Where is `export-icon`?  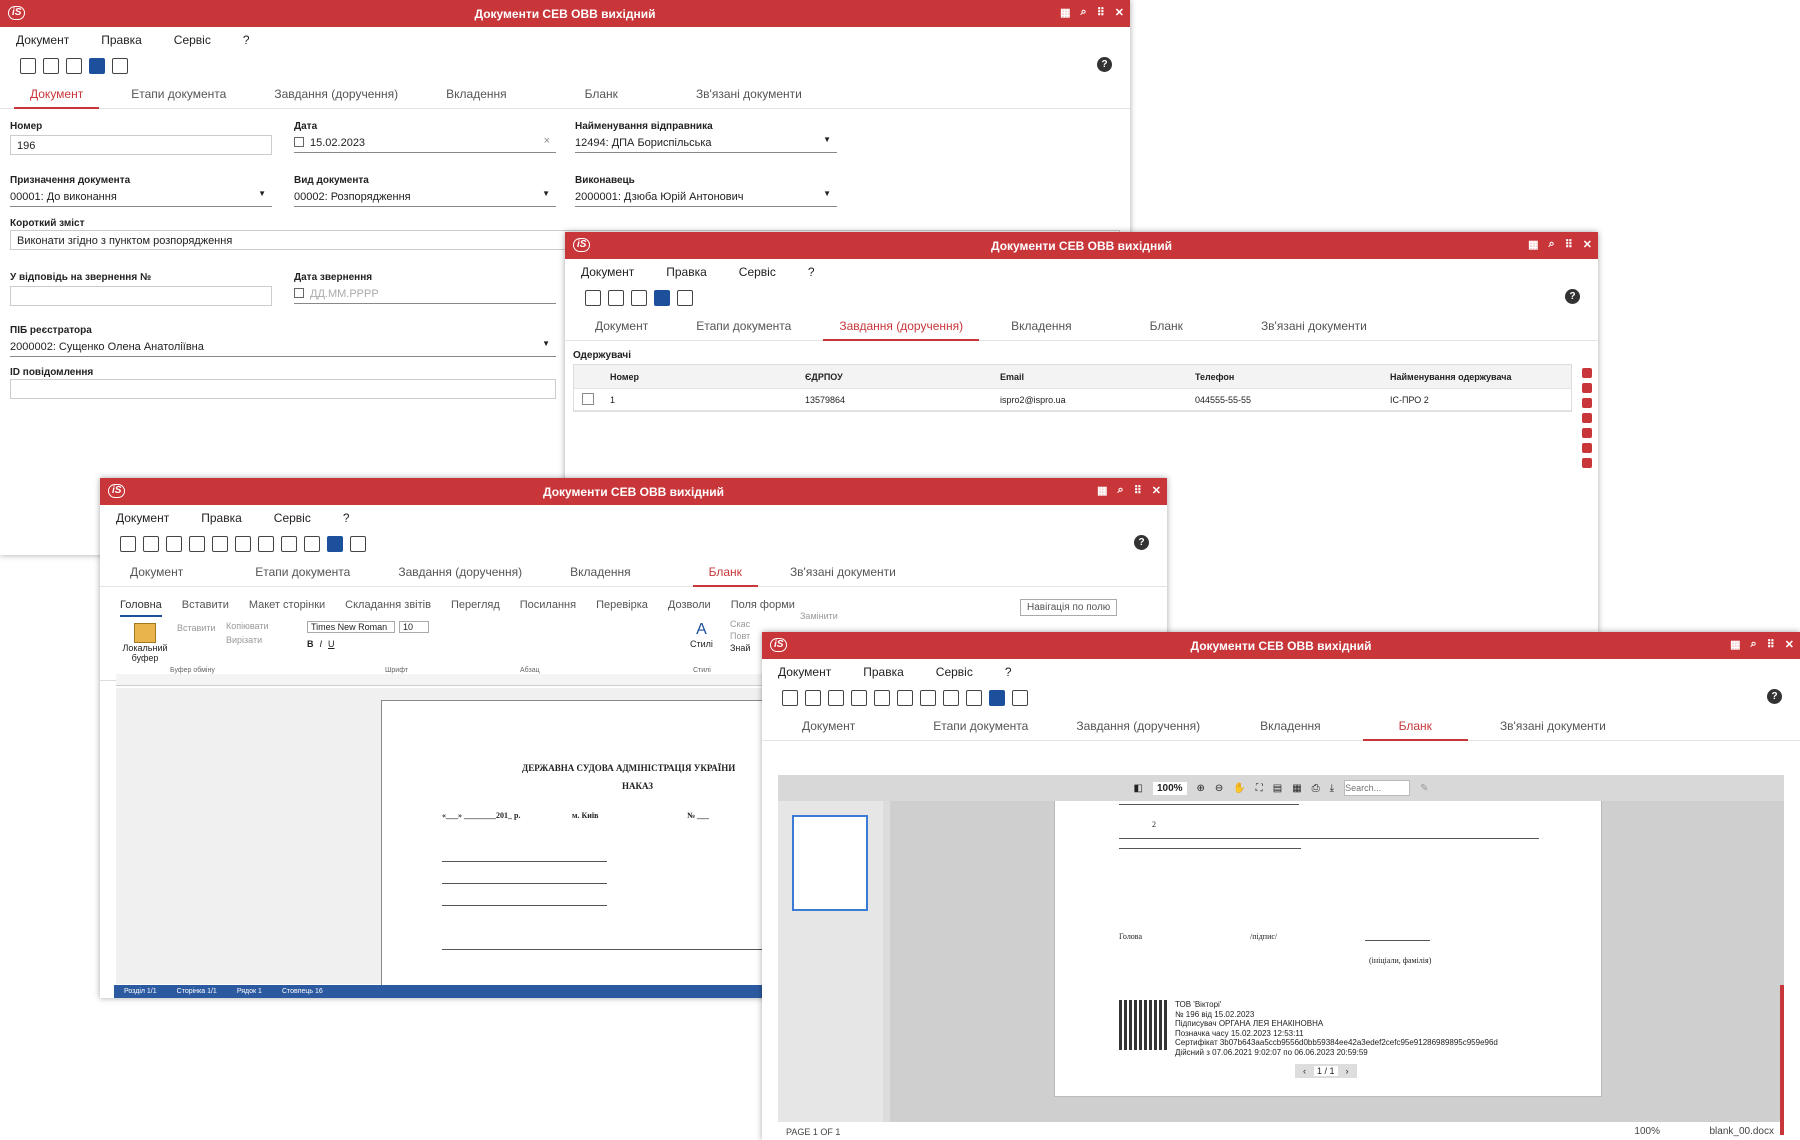 export-icon is located at coordinates (220, 544).